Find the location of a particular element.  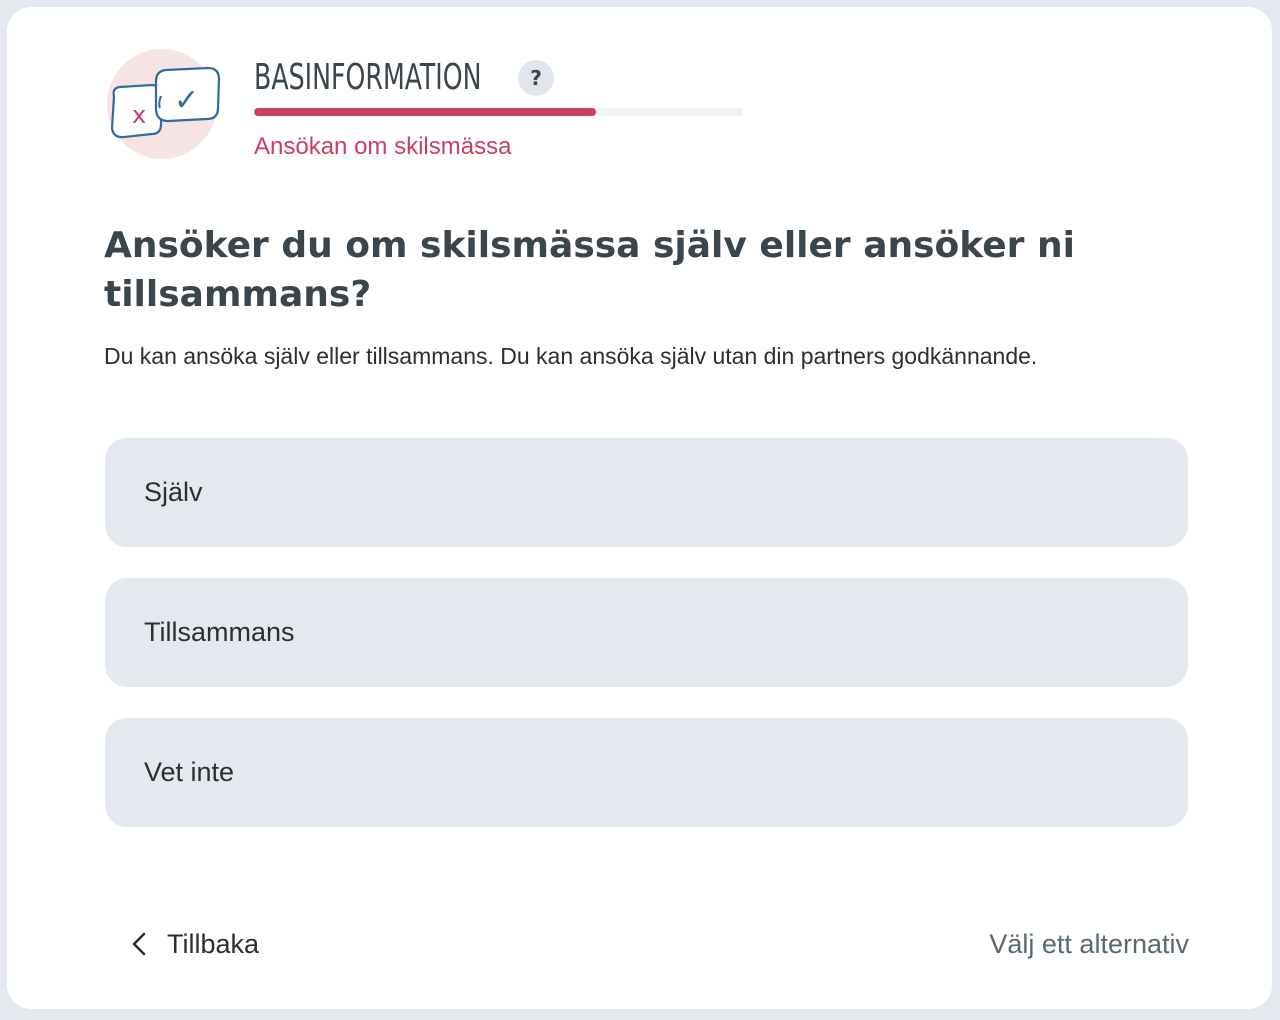

section-header: BASINFORMATION ? is located at coordinates (404, 77).